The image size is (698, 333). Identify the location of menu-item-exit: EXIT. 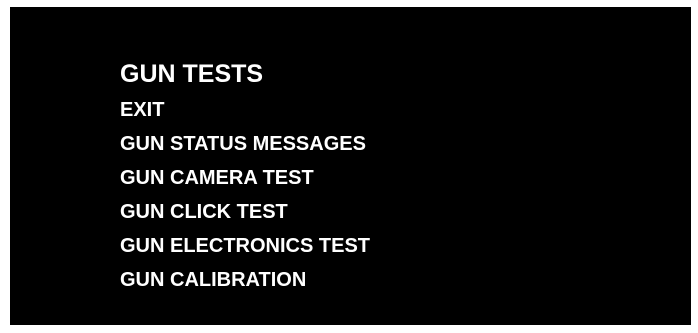
(245, 110).